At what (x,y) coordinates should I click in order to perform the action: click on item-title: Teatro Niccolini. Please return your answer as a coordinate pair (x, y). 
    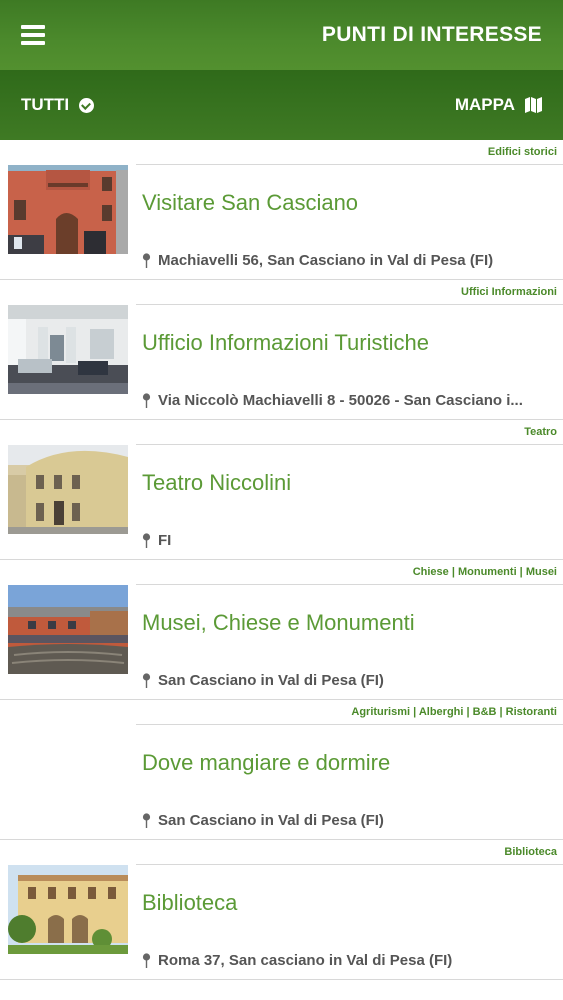
    Looking at the image, I should click on (217, 482).